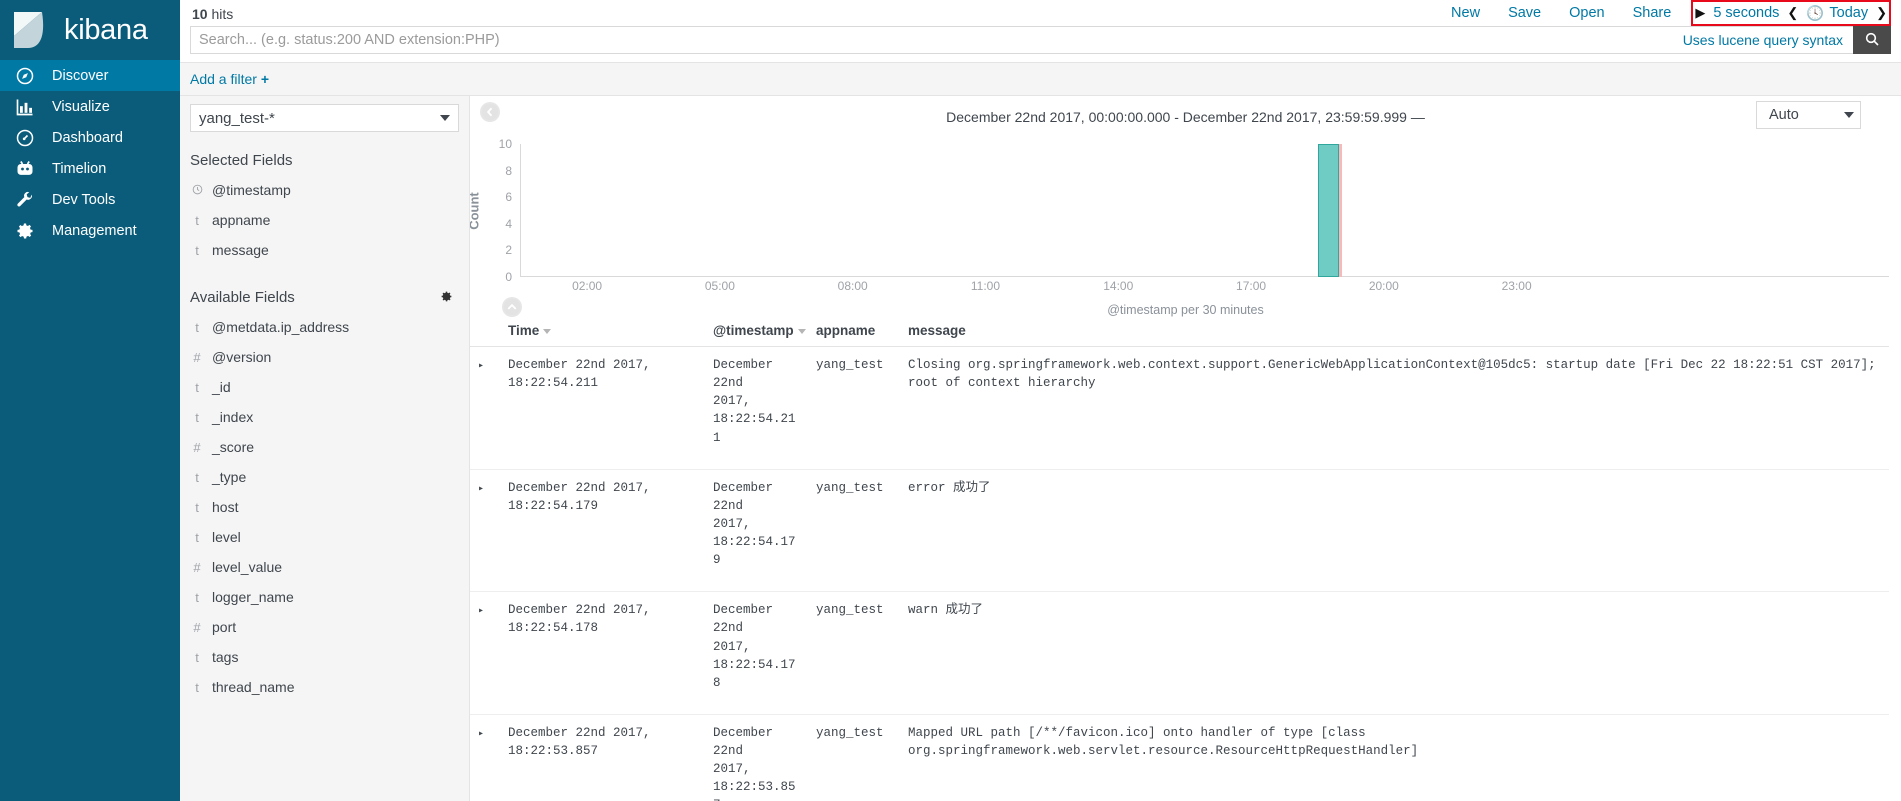 This screenshot has width=1901, height=801. I want to click on cell-timestamp: December 22nd2017,18:22:53.857, so click(756, 757).